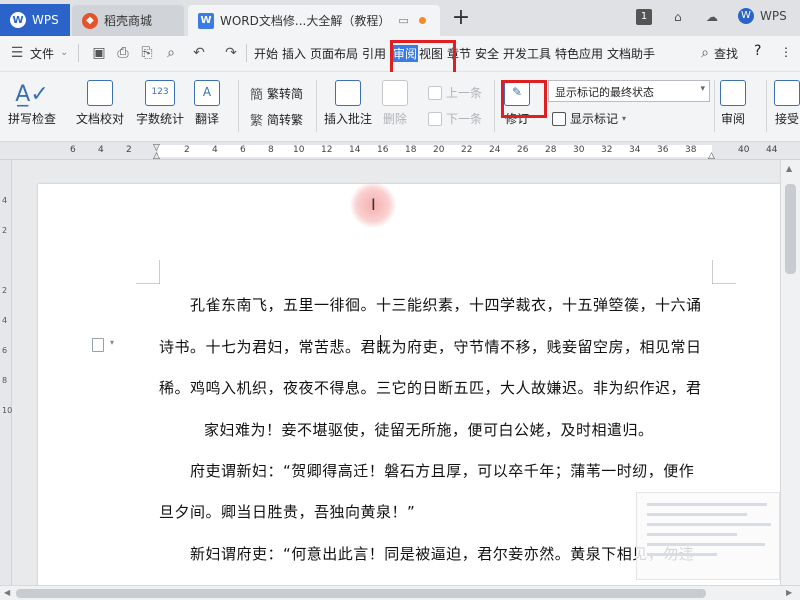  I want to click on ruler-label: 26, so click(523, 150).